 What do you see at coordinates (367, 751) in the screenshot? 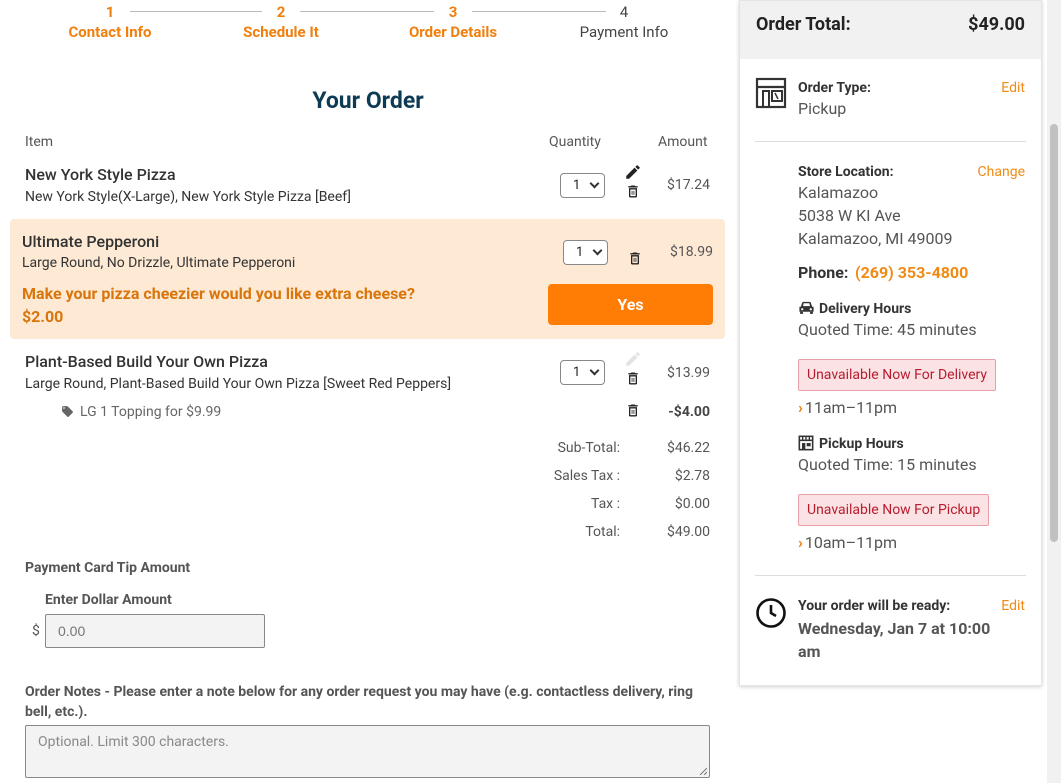
I see `order-notes-textarea: Optional. Limit 300 characters.` at bounding box center [367, 751].